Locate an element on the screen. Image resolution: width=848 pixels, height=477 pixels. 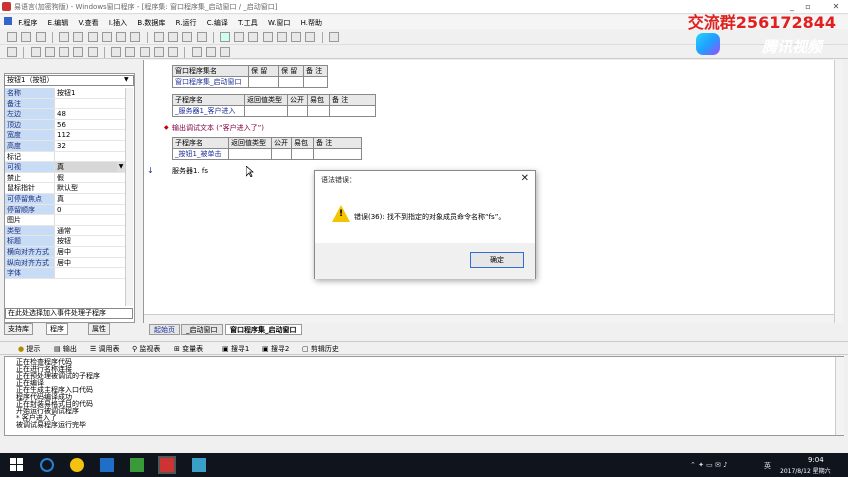
align-left-icon is located at coordinates (12, 52).